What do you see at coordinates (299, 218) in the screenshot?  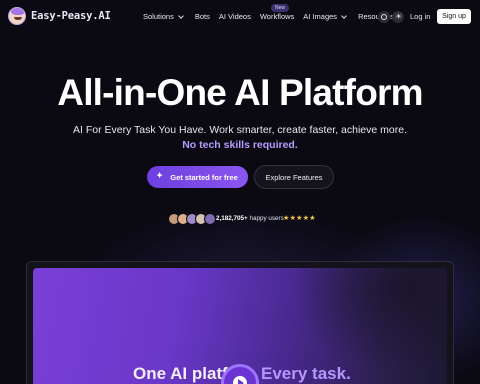 I see `rating-stars: ★★★★★` at bounding box center [299, 218].